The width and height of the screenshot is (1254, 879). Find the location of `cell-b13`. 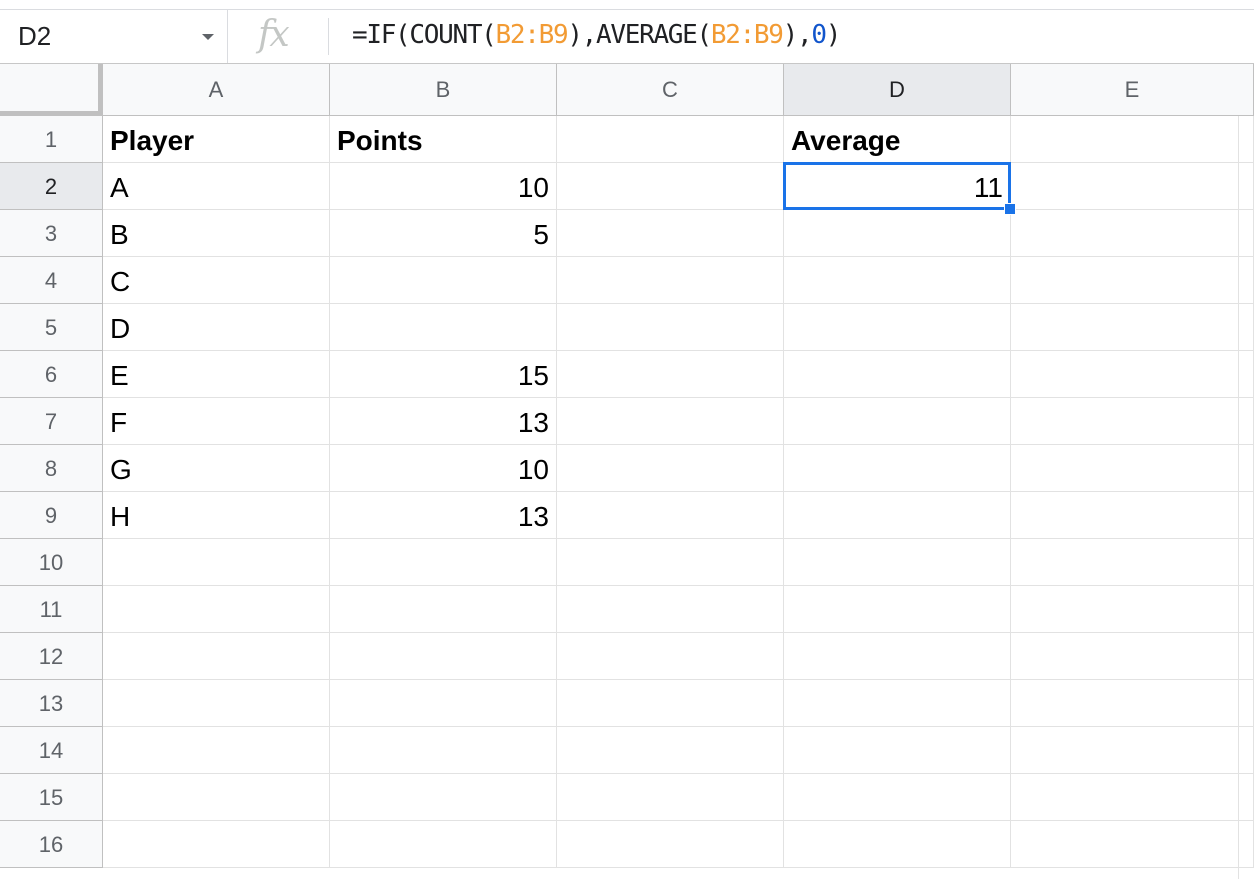

cell-b13 is located at coordinates (443, 703).